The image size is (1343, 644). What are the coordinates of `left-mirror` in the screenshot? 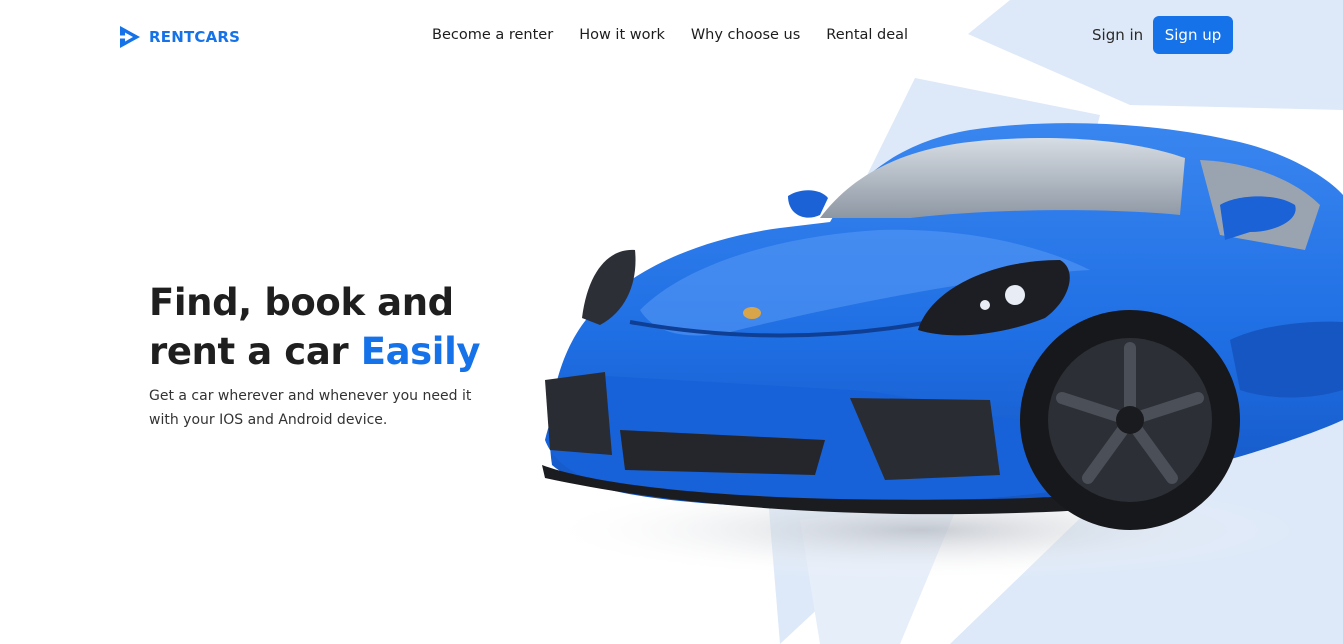 It's located at (808, 204).